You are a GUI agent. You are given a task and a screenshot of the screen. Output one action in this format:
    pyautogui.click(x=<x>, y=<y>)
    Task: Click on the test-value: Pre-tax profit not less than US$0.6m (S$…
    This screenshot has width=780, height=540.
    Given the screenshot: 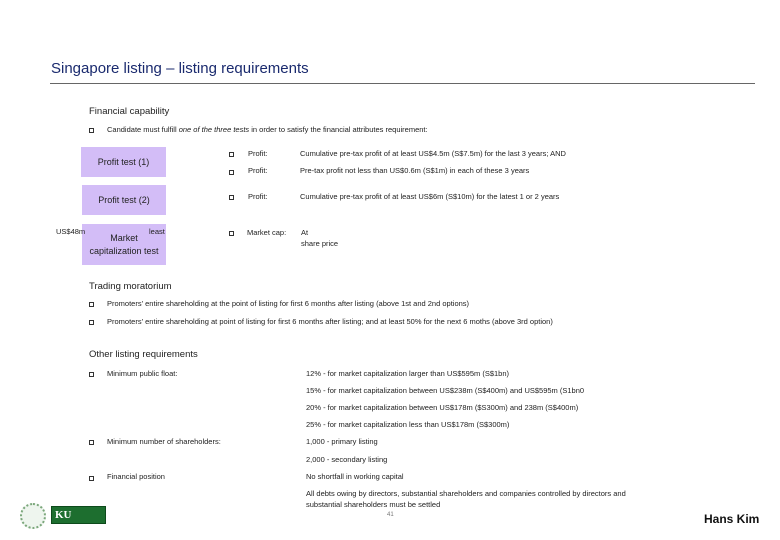 What is the action you would take?
    pyautogui.click(x=415, y=170)
    